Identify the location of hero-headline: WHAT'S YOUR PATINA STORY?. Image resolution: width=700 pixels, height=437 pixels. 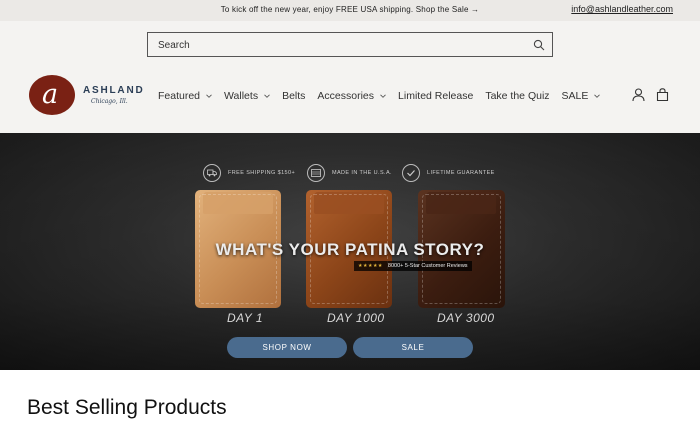
(350, 249).